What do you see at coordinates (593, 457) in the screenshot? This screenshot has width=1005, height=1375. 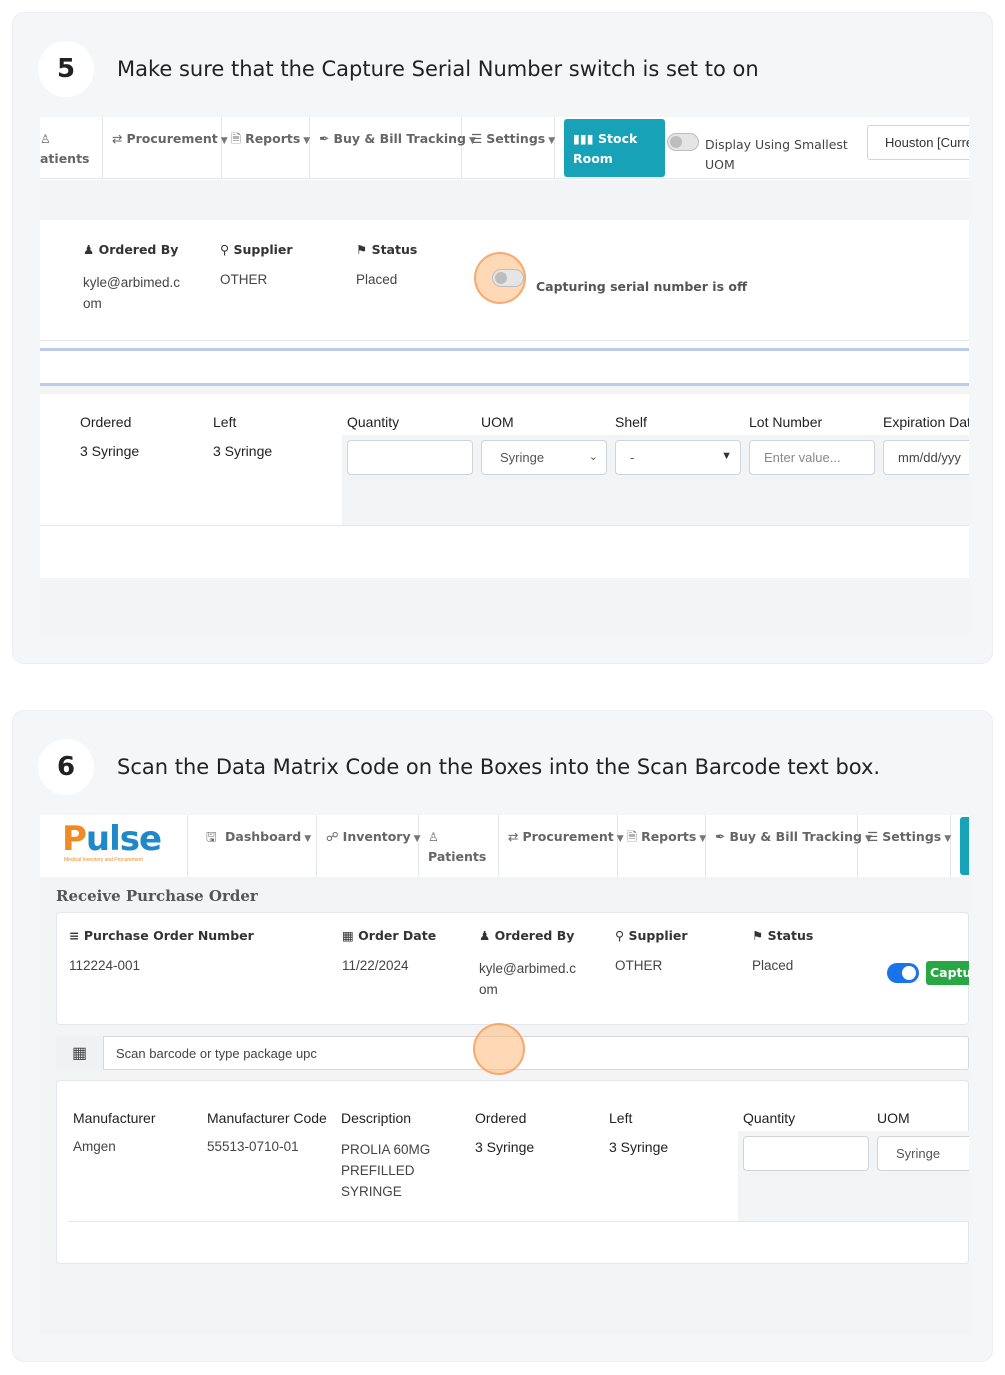 I see `chevron-down-icon: ⌄` at bounding box center [593, 457].